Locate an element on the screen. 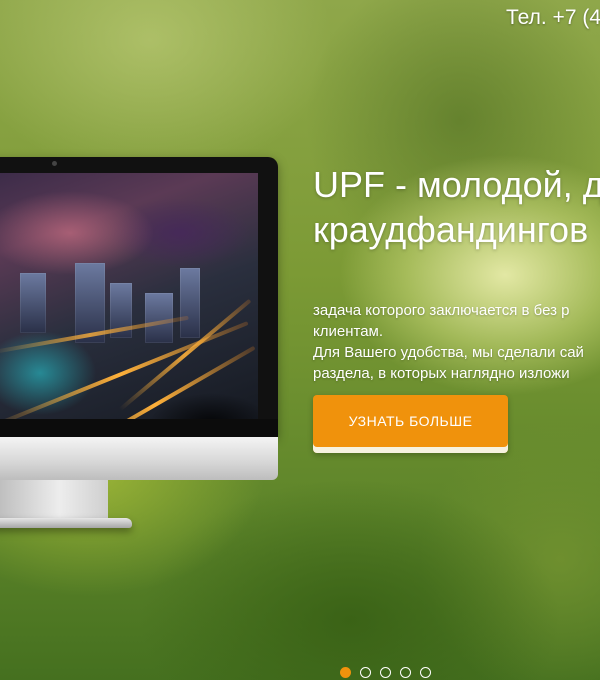  hero-title-line: UPF - молодой, д is located at coordinates (456, 184).